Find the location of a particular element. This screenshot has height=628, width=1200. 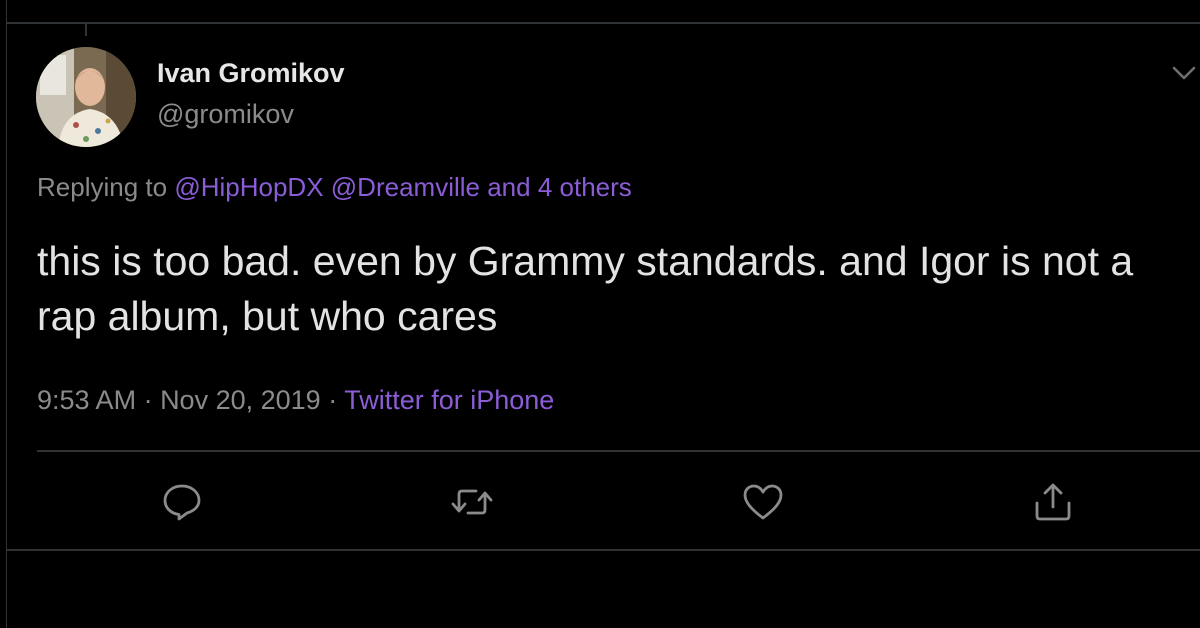

retweet-icon is located at coordinates (472, 502).